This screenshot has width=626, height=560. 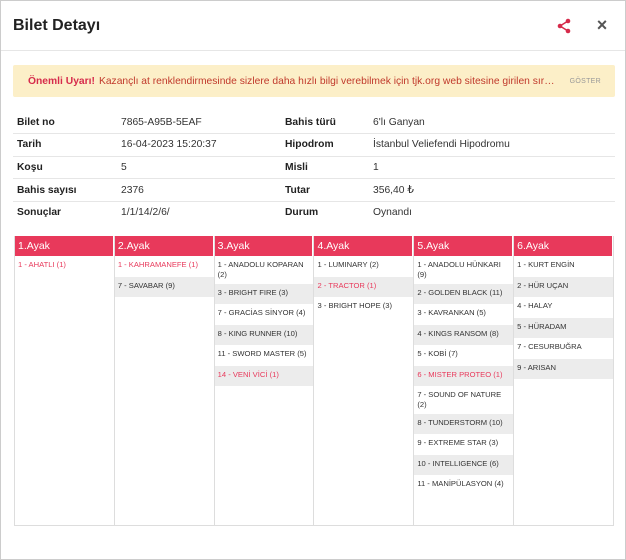 I want to click on winning-horse: 14 - VENİ VİCİ (1), so click(x=264, y=375).